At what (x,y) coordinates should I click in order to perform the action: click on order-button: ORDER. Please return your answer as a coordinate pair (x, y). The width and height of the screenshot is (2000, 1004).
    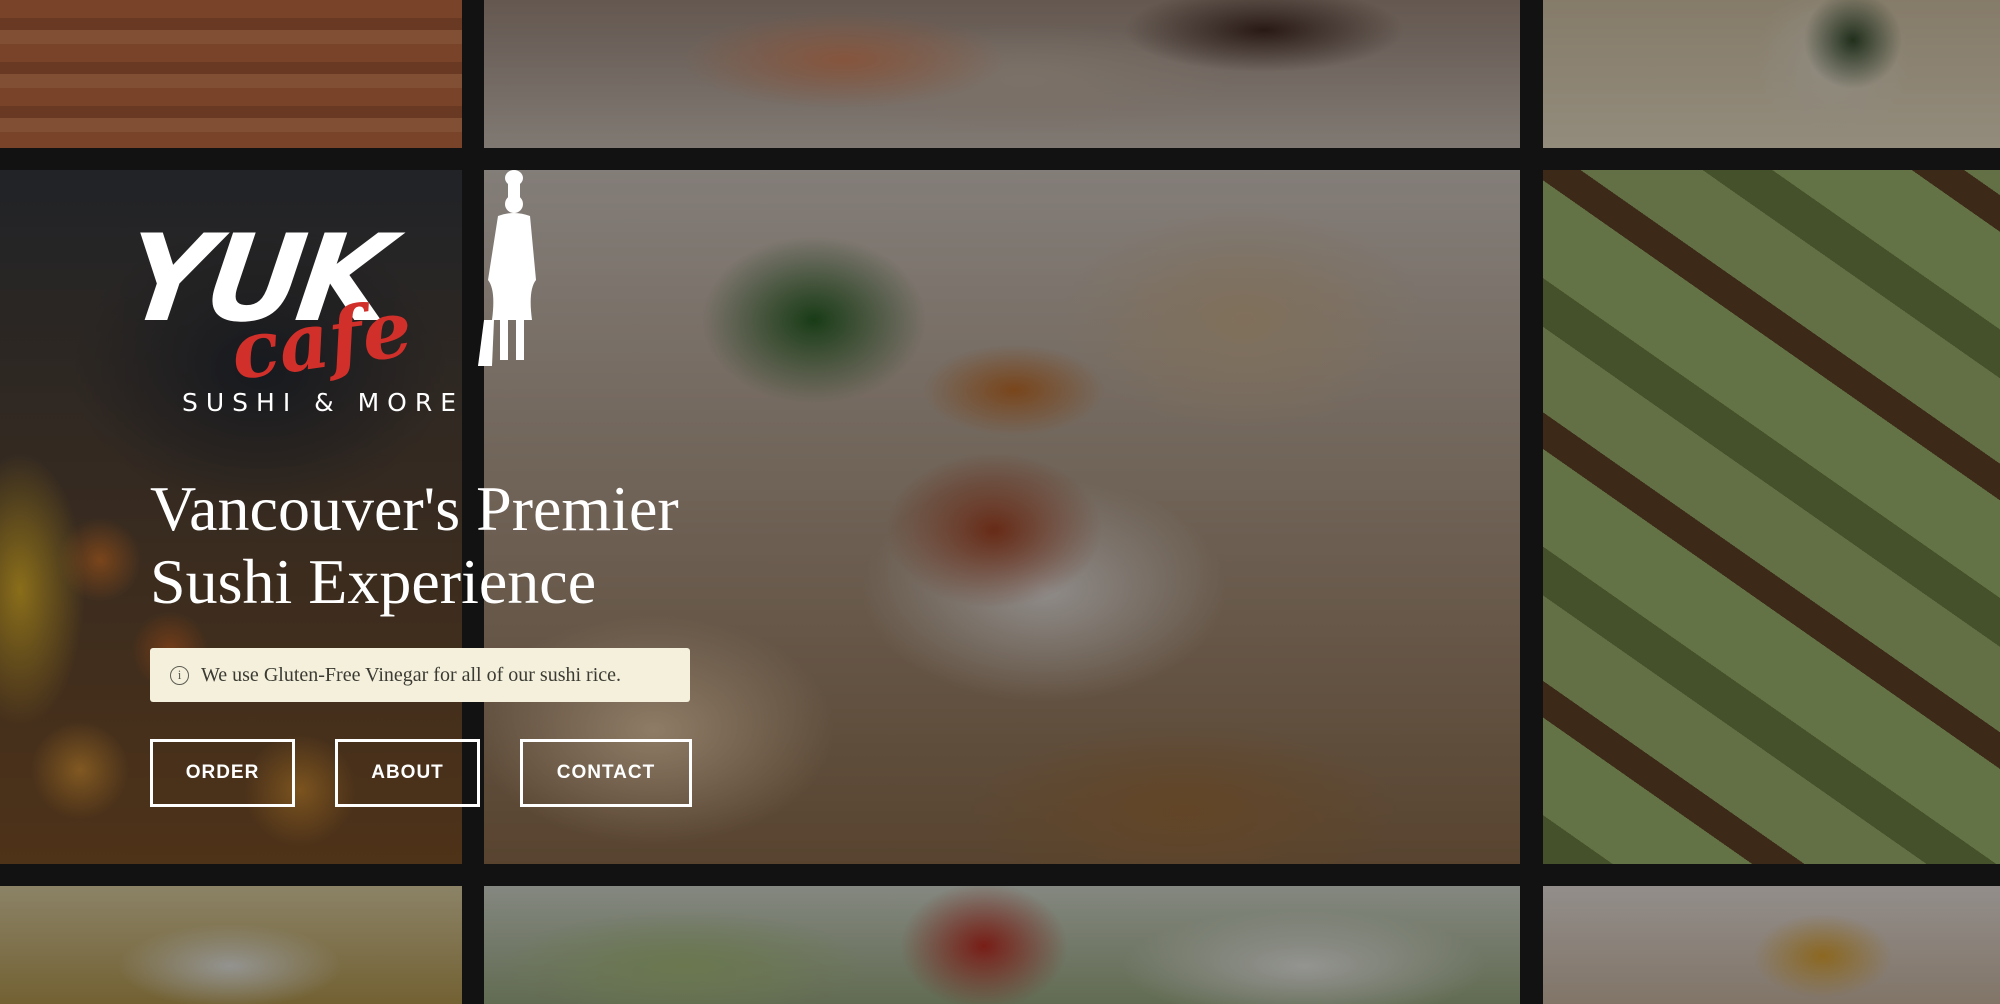
    Looking at the image, I should click on (222, 773).